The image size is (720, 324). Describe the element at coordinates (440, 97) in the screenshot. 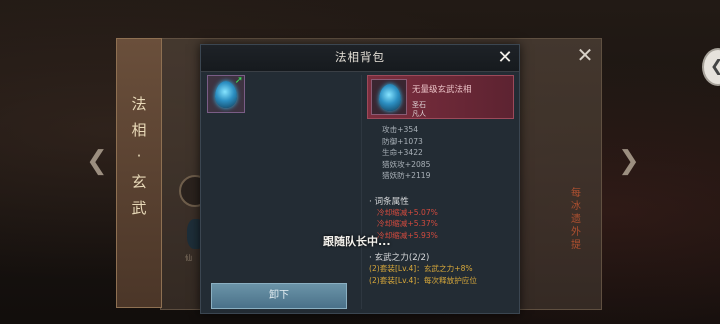

I see `item-detail-header: 无量级玄武法相 圣石 凡人` at that location.